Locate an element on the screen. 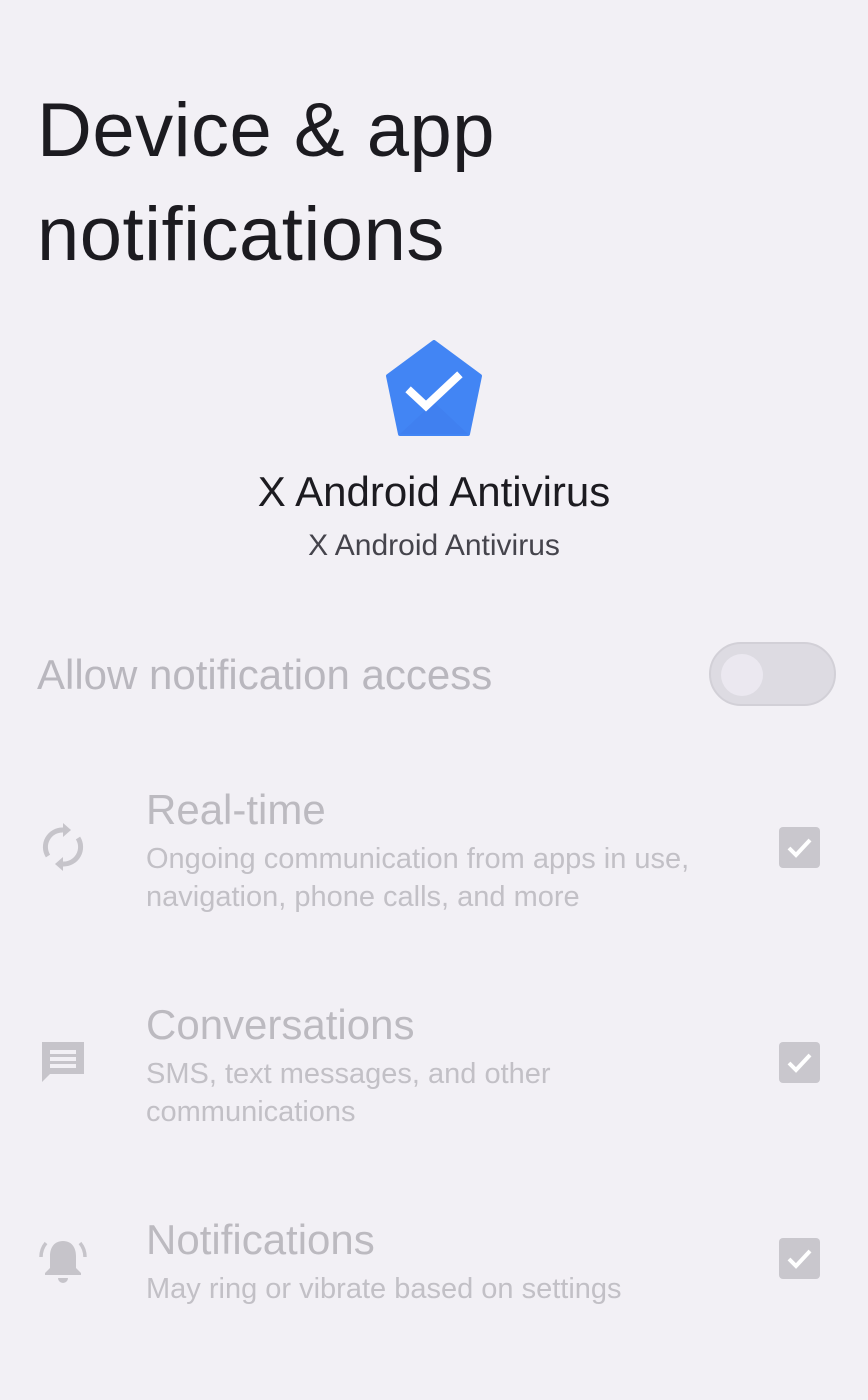 This screenshot has width=868, height=1400. notification-type-title: Real-time is located at coordinates (236, 809).